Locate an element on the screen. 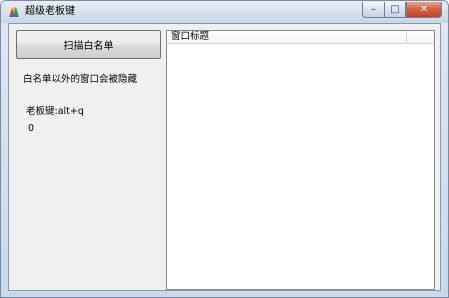 The height and width of the screenshot is (298, 449). column-header-filler is located at coordinates (420, 37).